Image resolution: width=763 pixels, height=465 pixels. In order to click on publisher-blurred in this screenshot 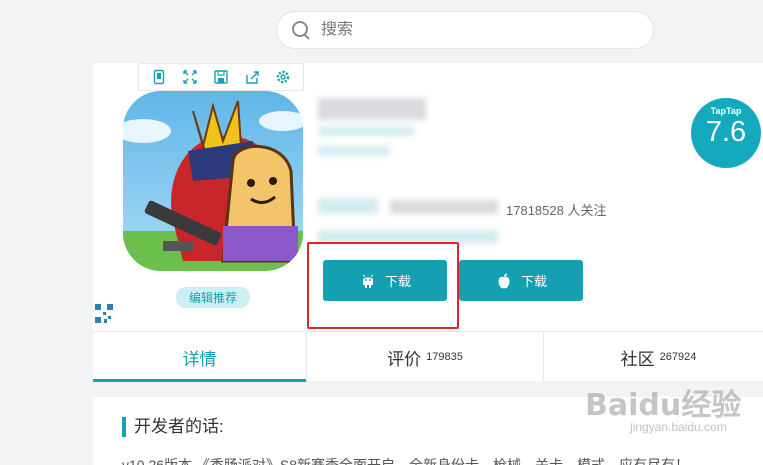, I will do `click(444, 207)`.